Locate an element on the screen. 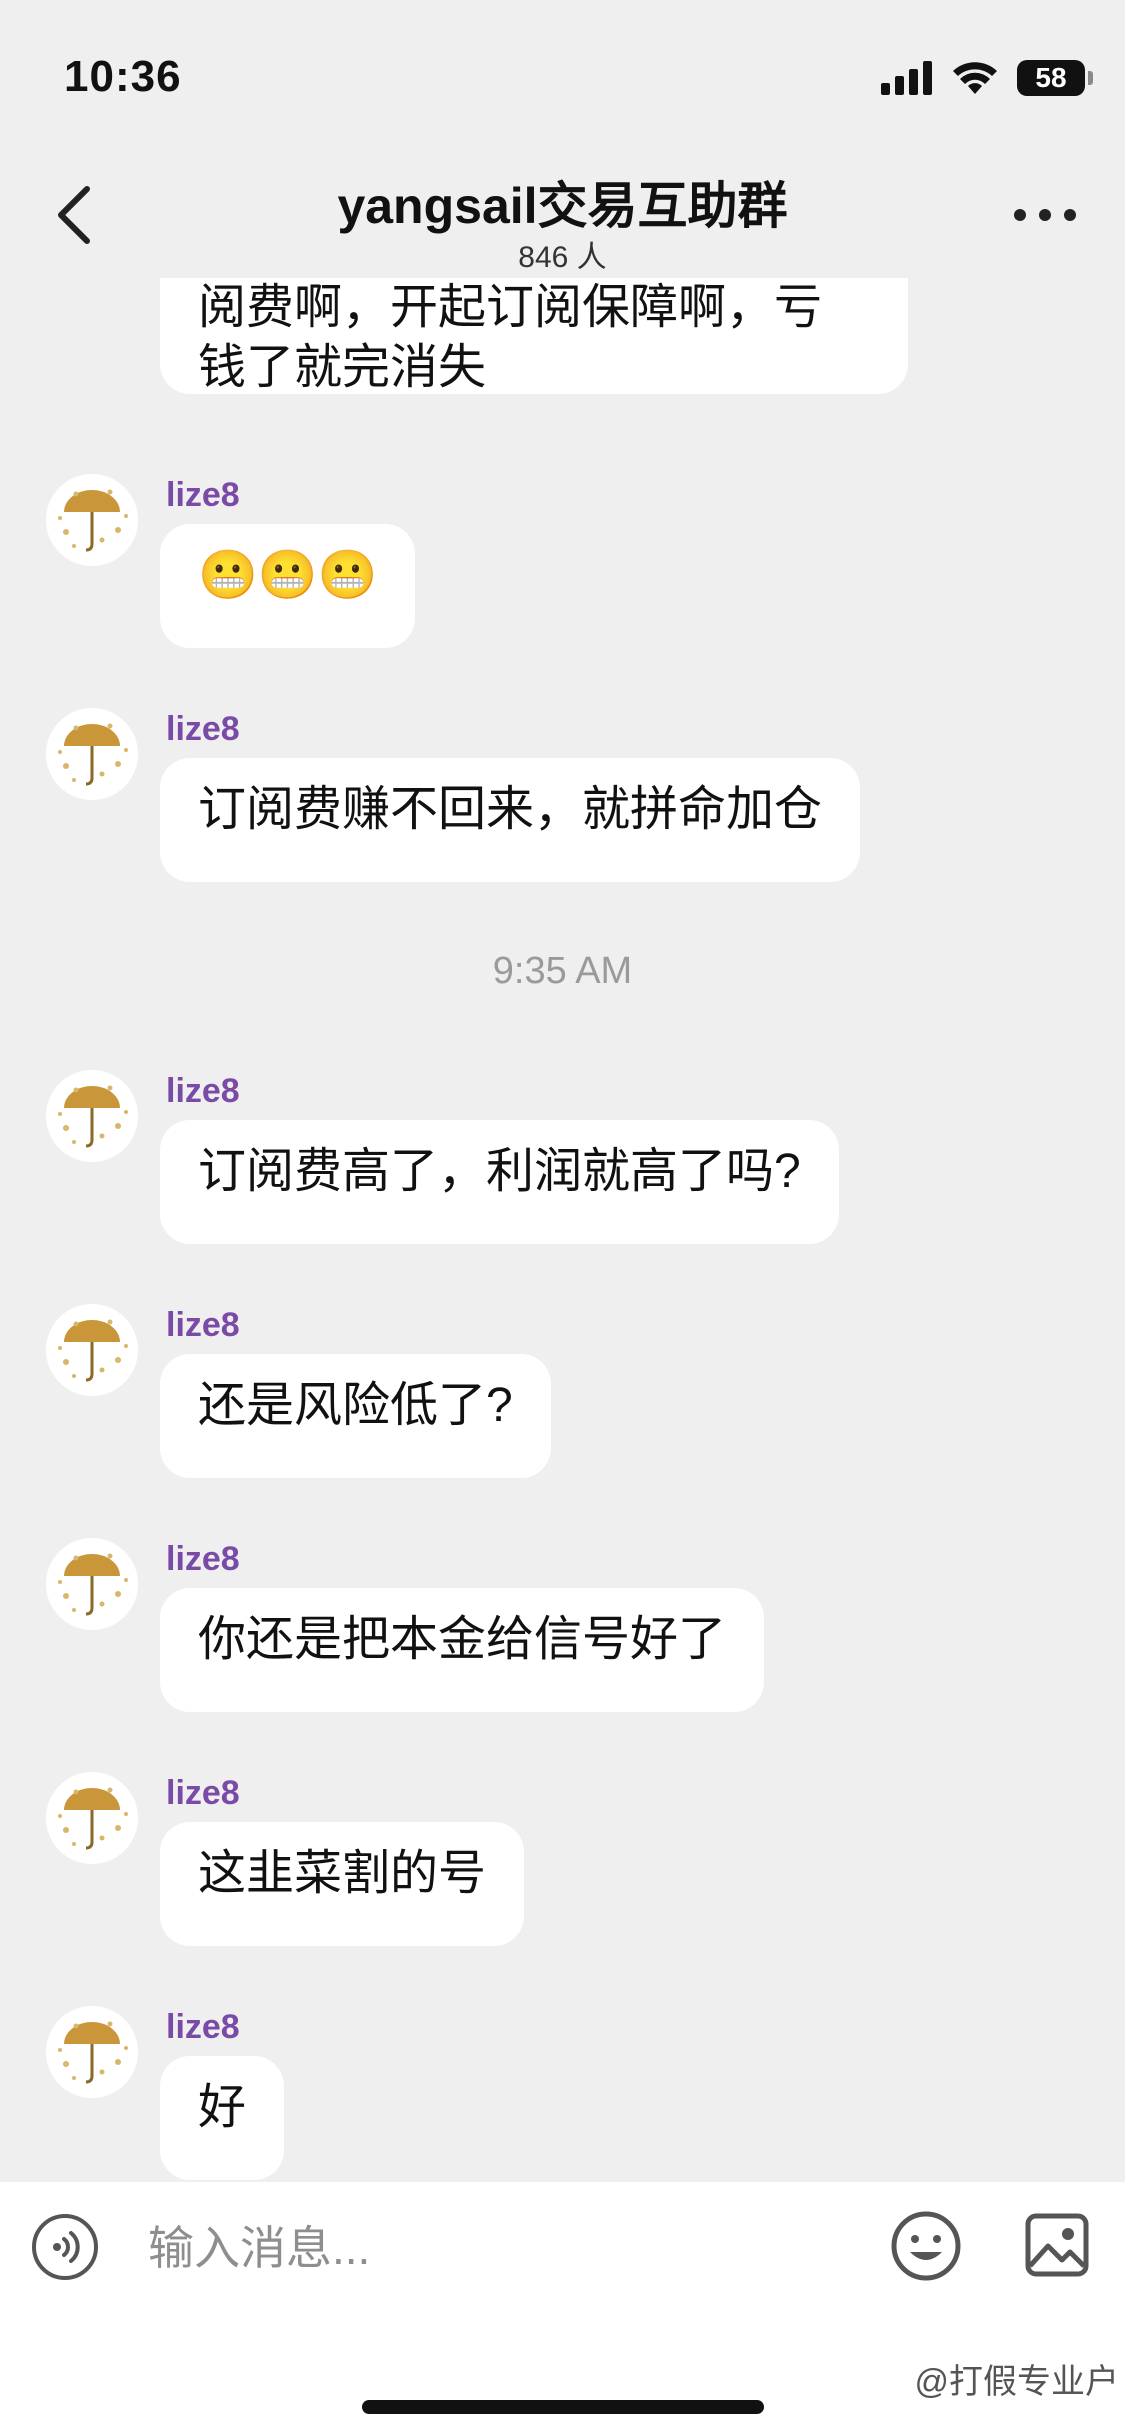  image-button is located at coordinates (1057, 2245).